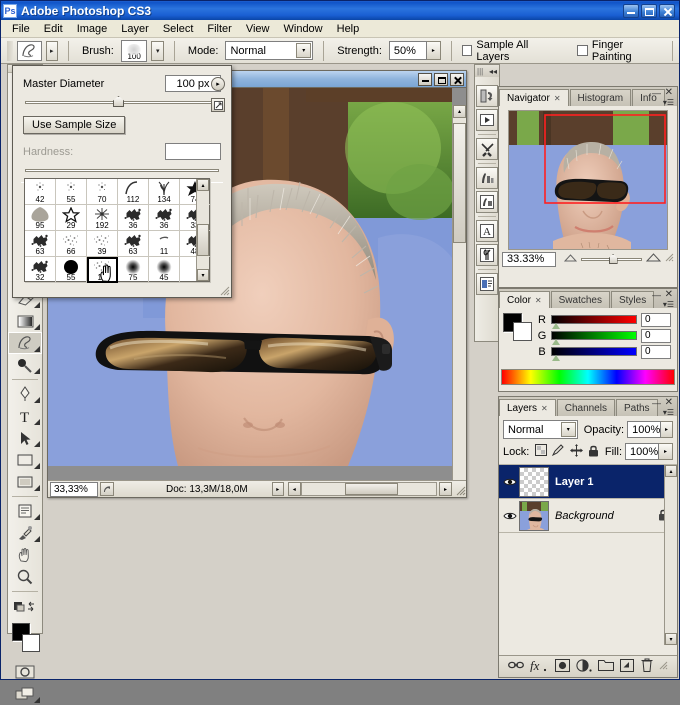 This screenshot has width=680, height=705. I want to click on lock-position-icon, so click(577, 451).